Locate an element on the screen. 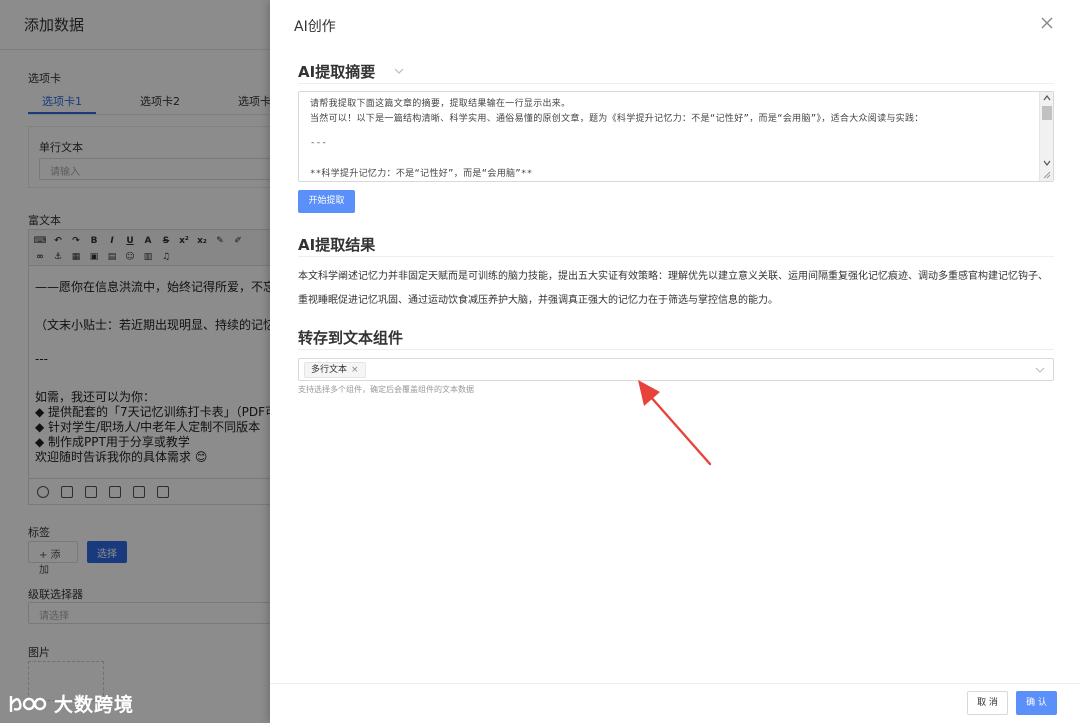 The image size is (1080, 723). close-icon is located at coordinates (1047, 23).